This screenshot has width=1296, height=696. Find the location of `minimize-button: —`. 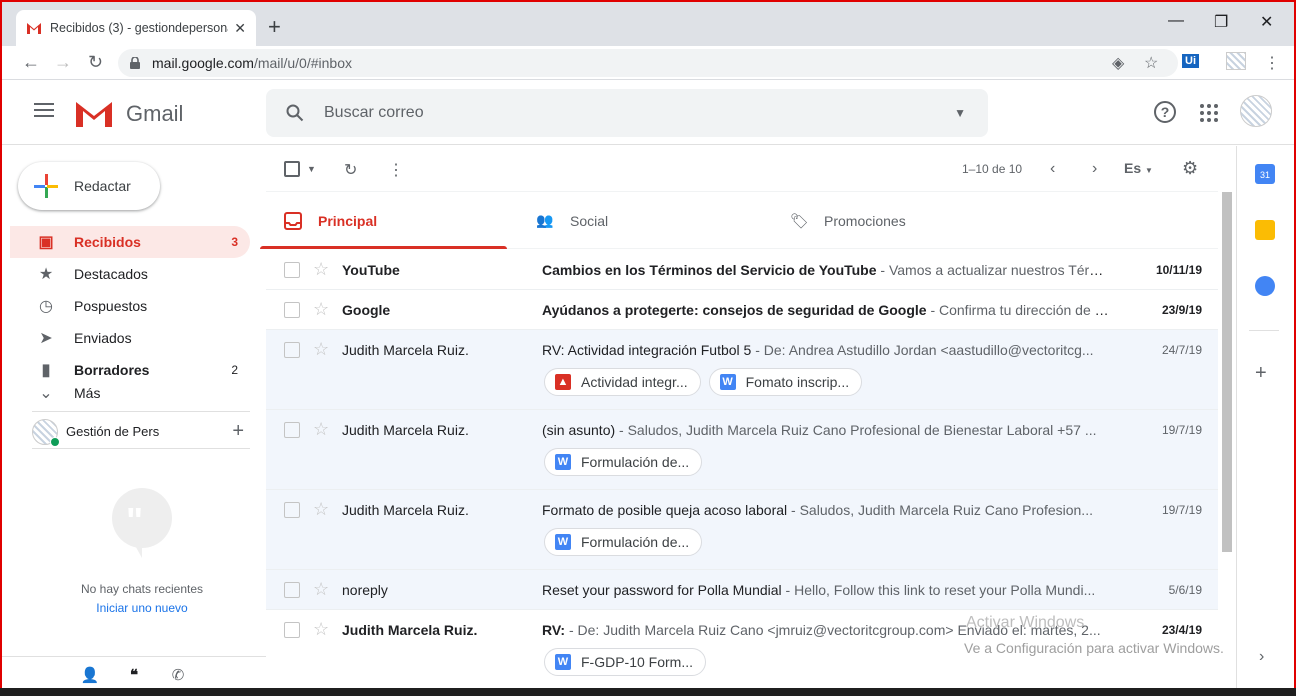

minimize-button: — is located at coordinates (1176, 21).